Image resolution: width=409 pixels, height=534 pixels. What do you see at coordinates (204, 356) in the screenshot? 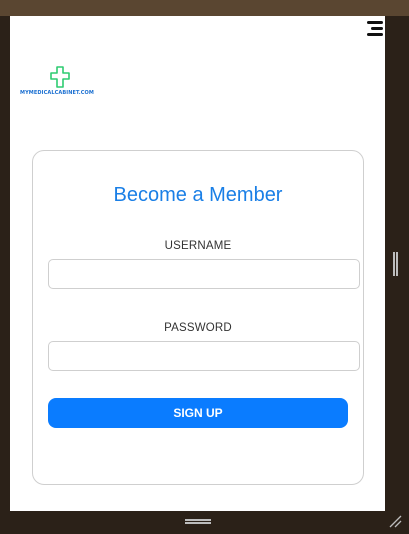
I see `password-input` at bounding box center [204, 356].